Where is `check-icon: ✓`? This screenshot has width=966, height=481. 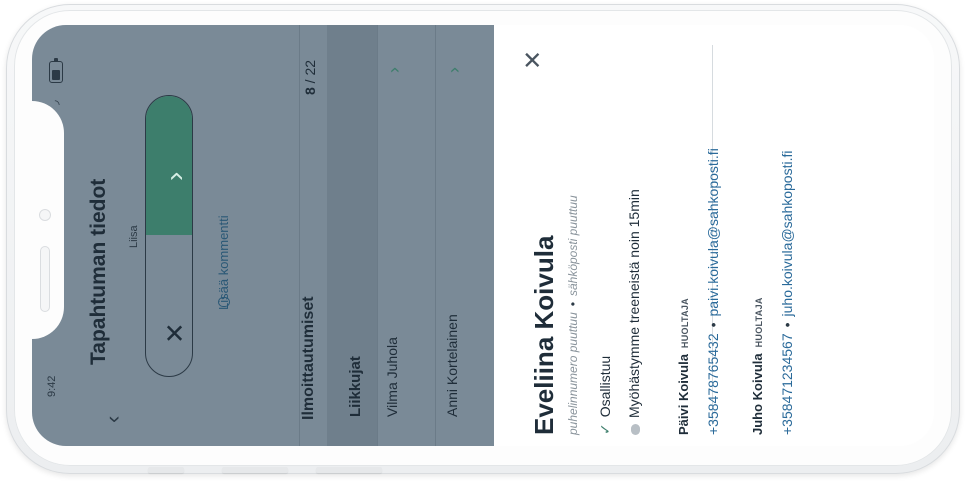 check-icon: ✓ is located at coordinates (605, 429).